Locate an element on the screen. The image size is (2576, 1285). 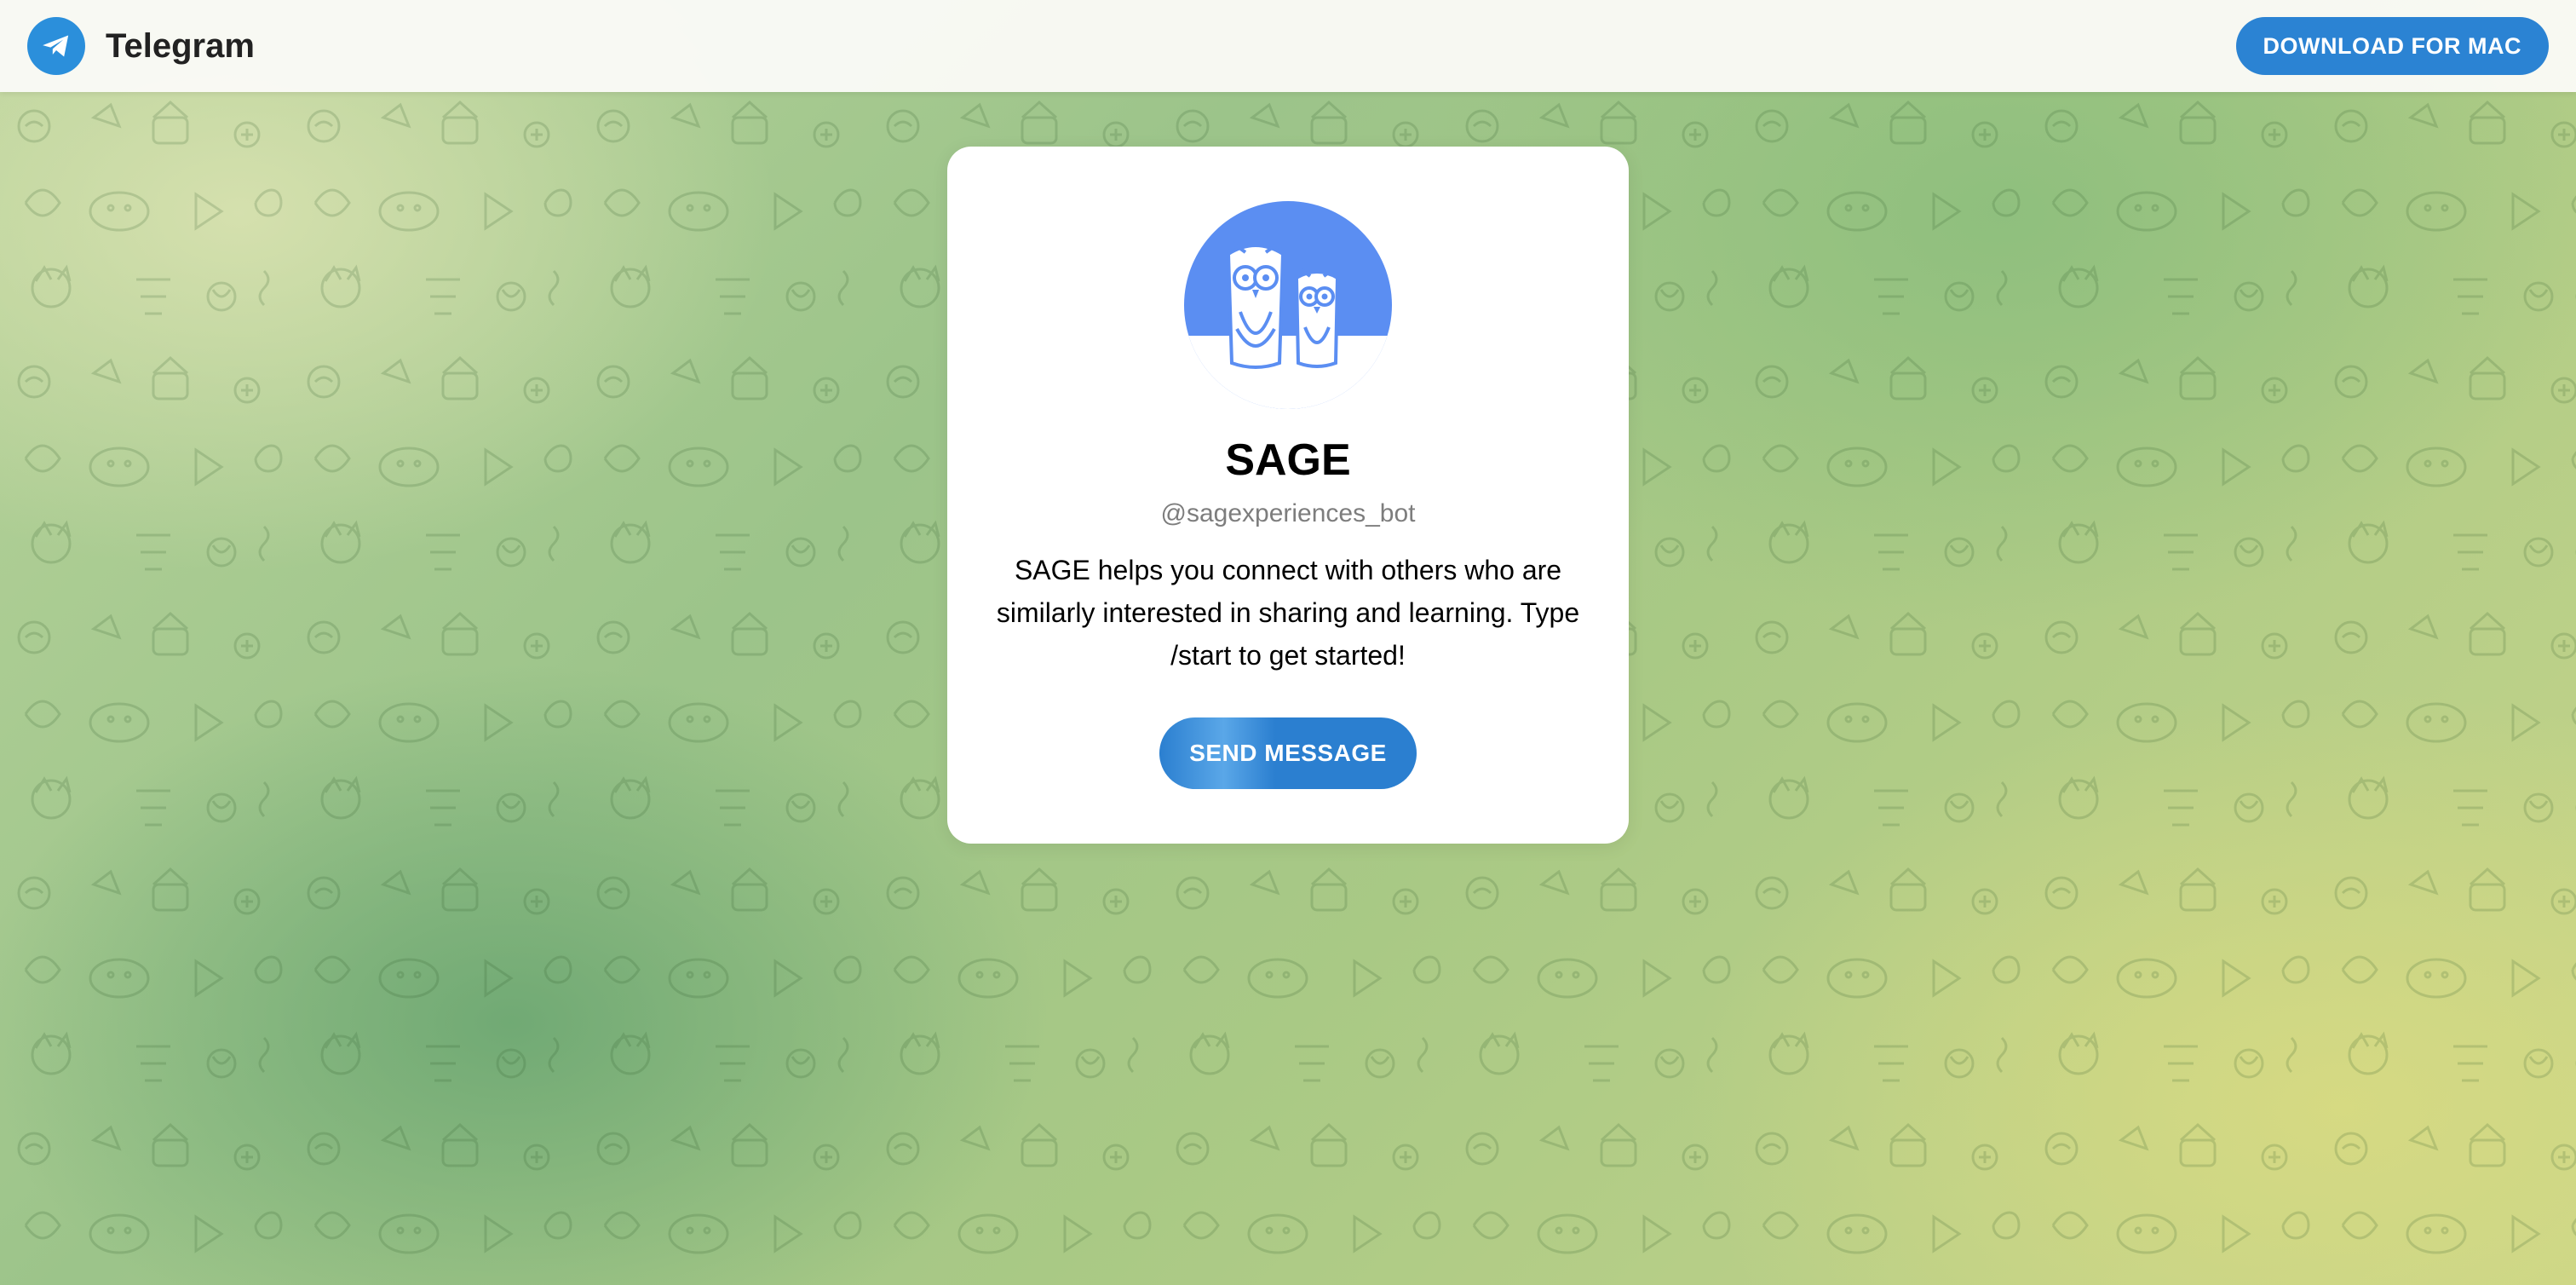
owls-icon is located at coordinates (1288, 305).